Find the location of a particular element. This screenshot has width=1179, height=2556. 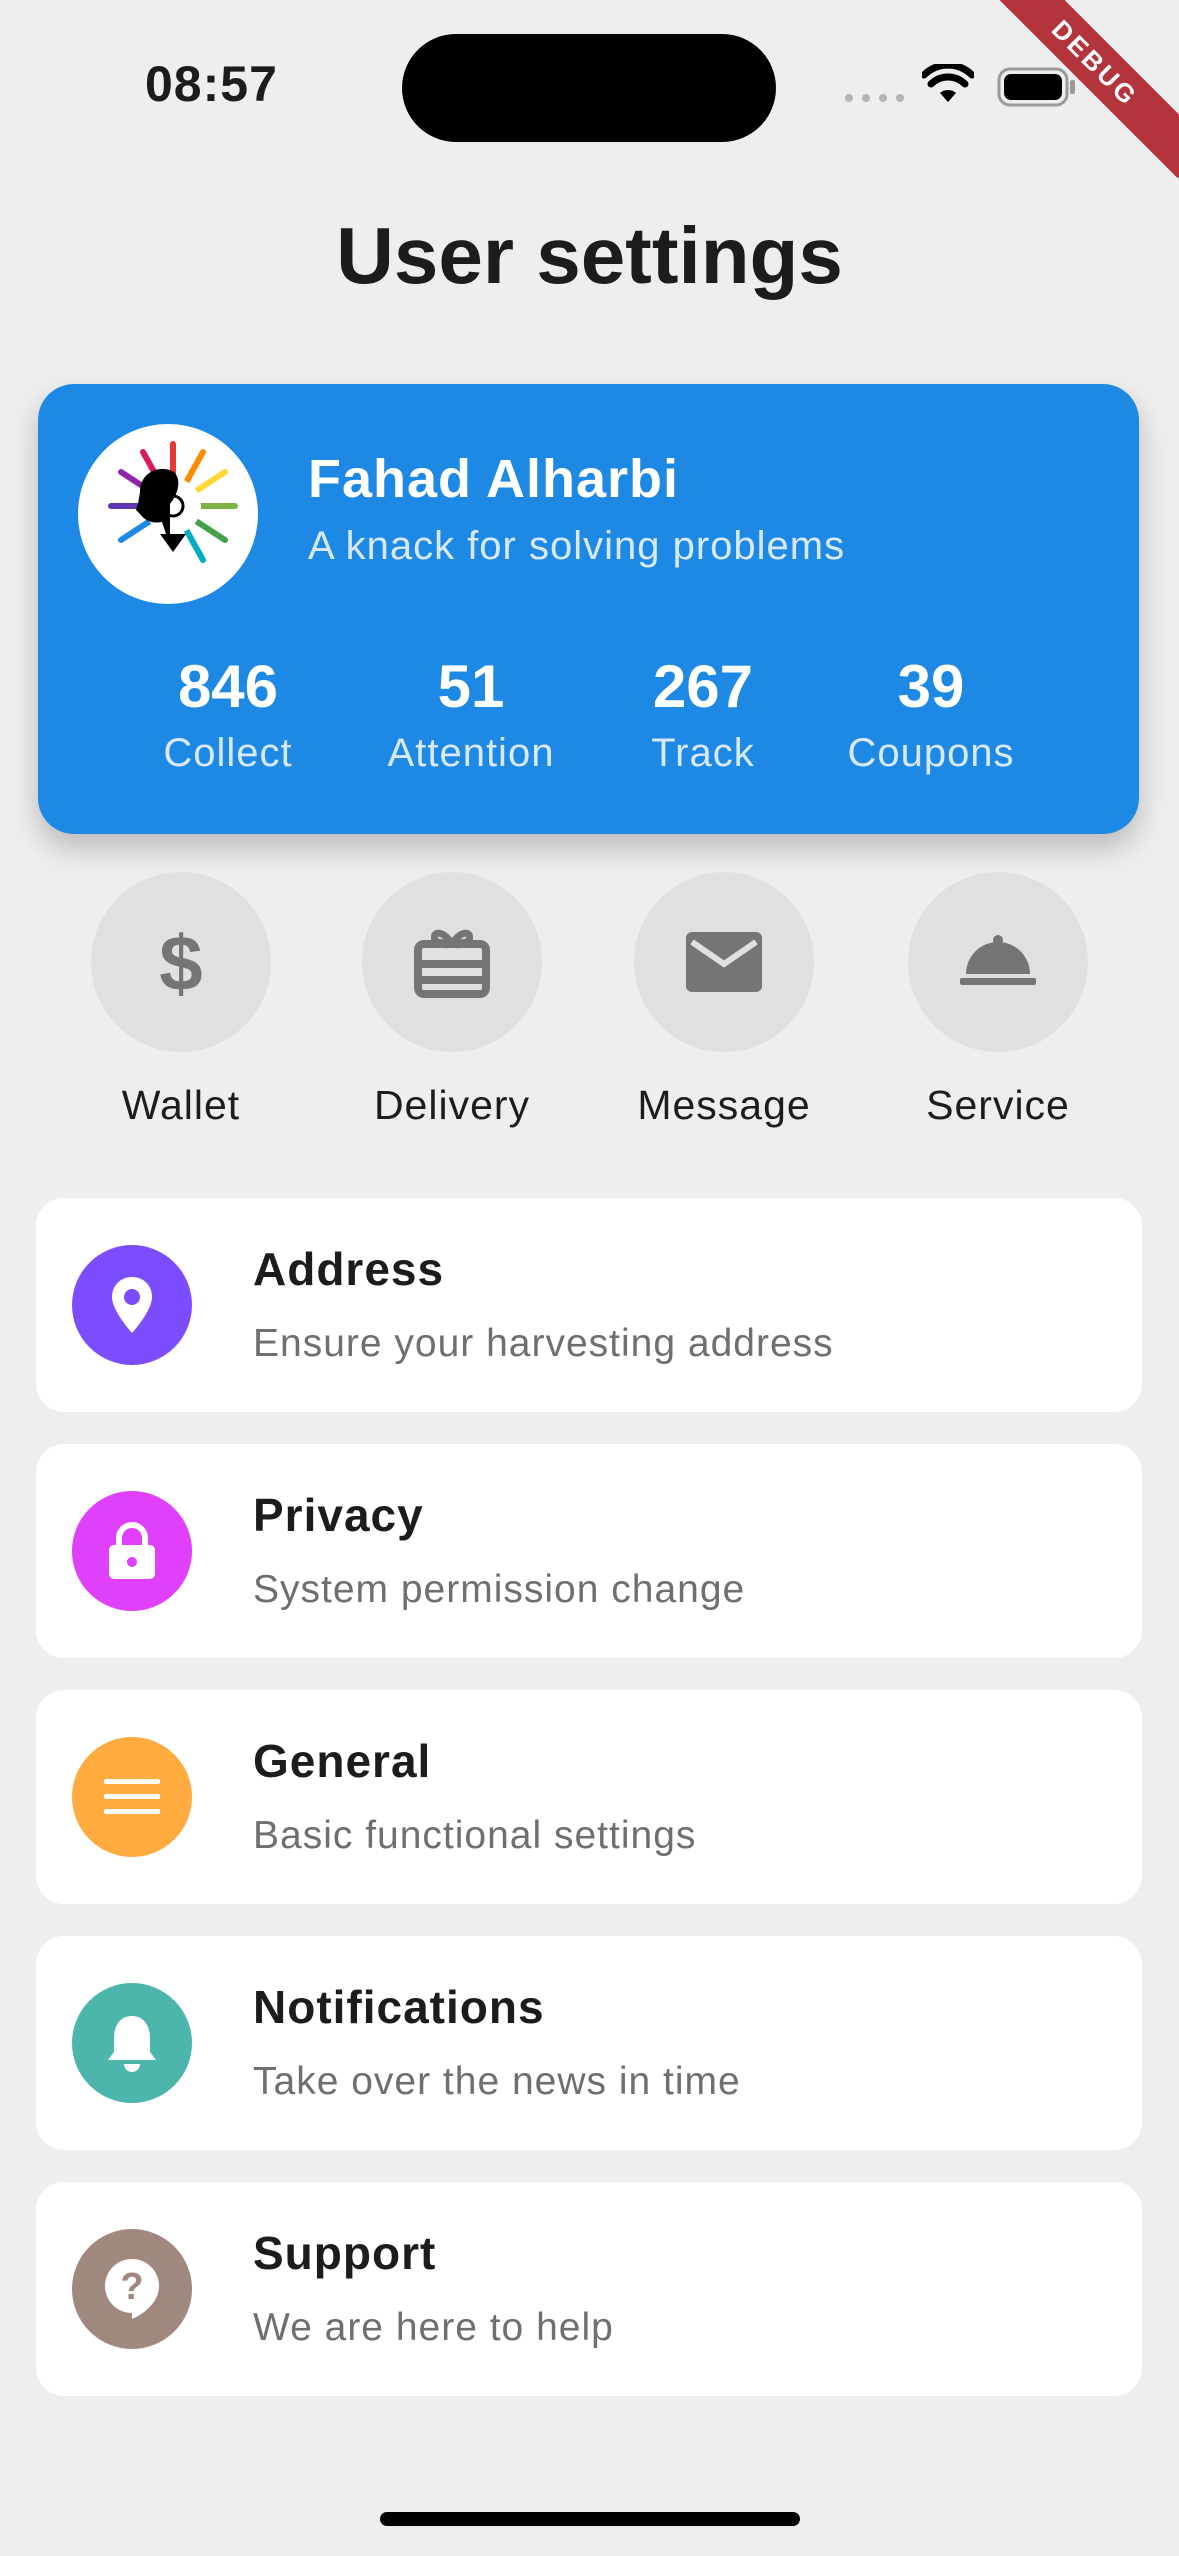

avatar is located at coordinates (168, 514).